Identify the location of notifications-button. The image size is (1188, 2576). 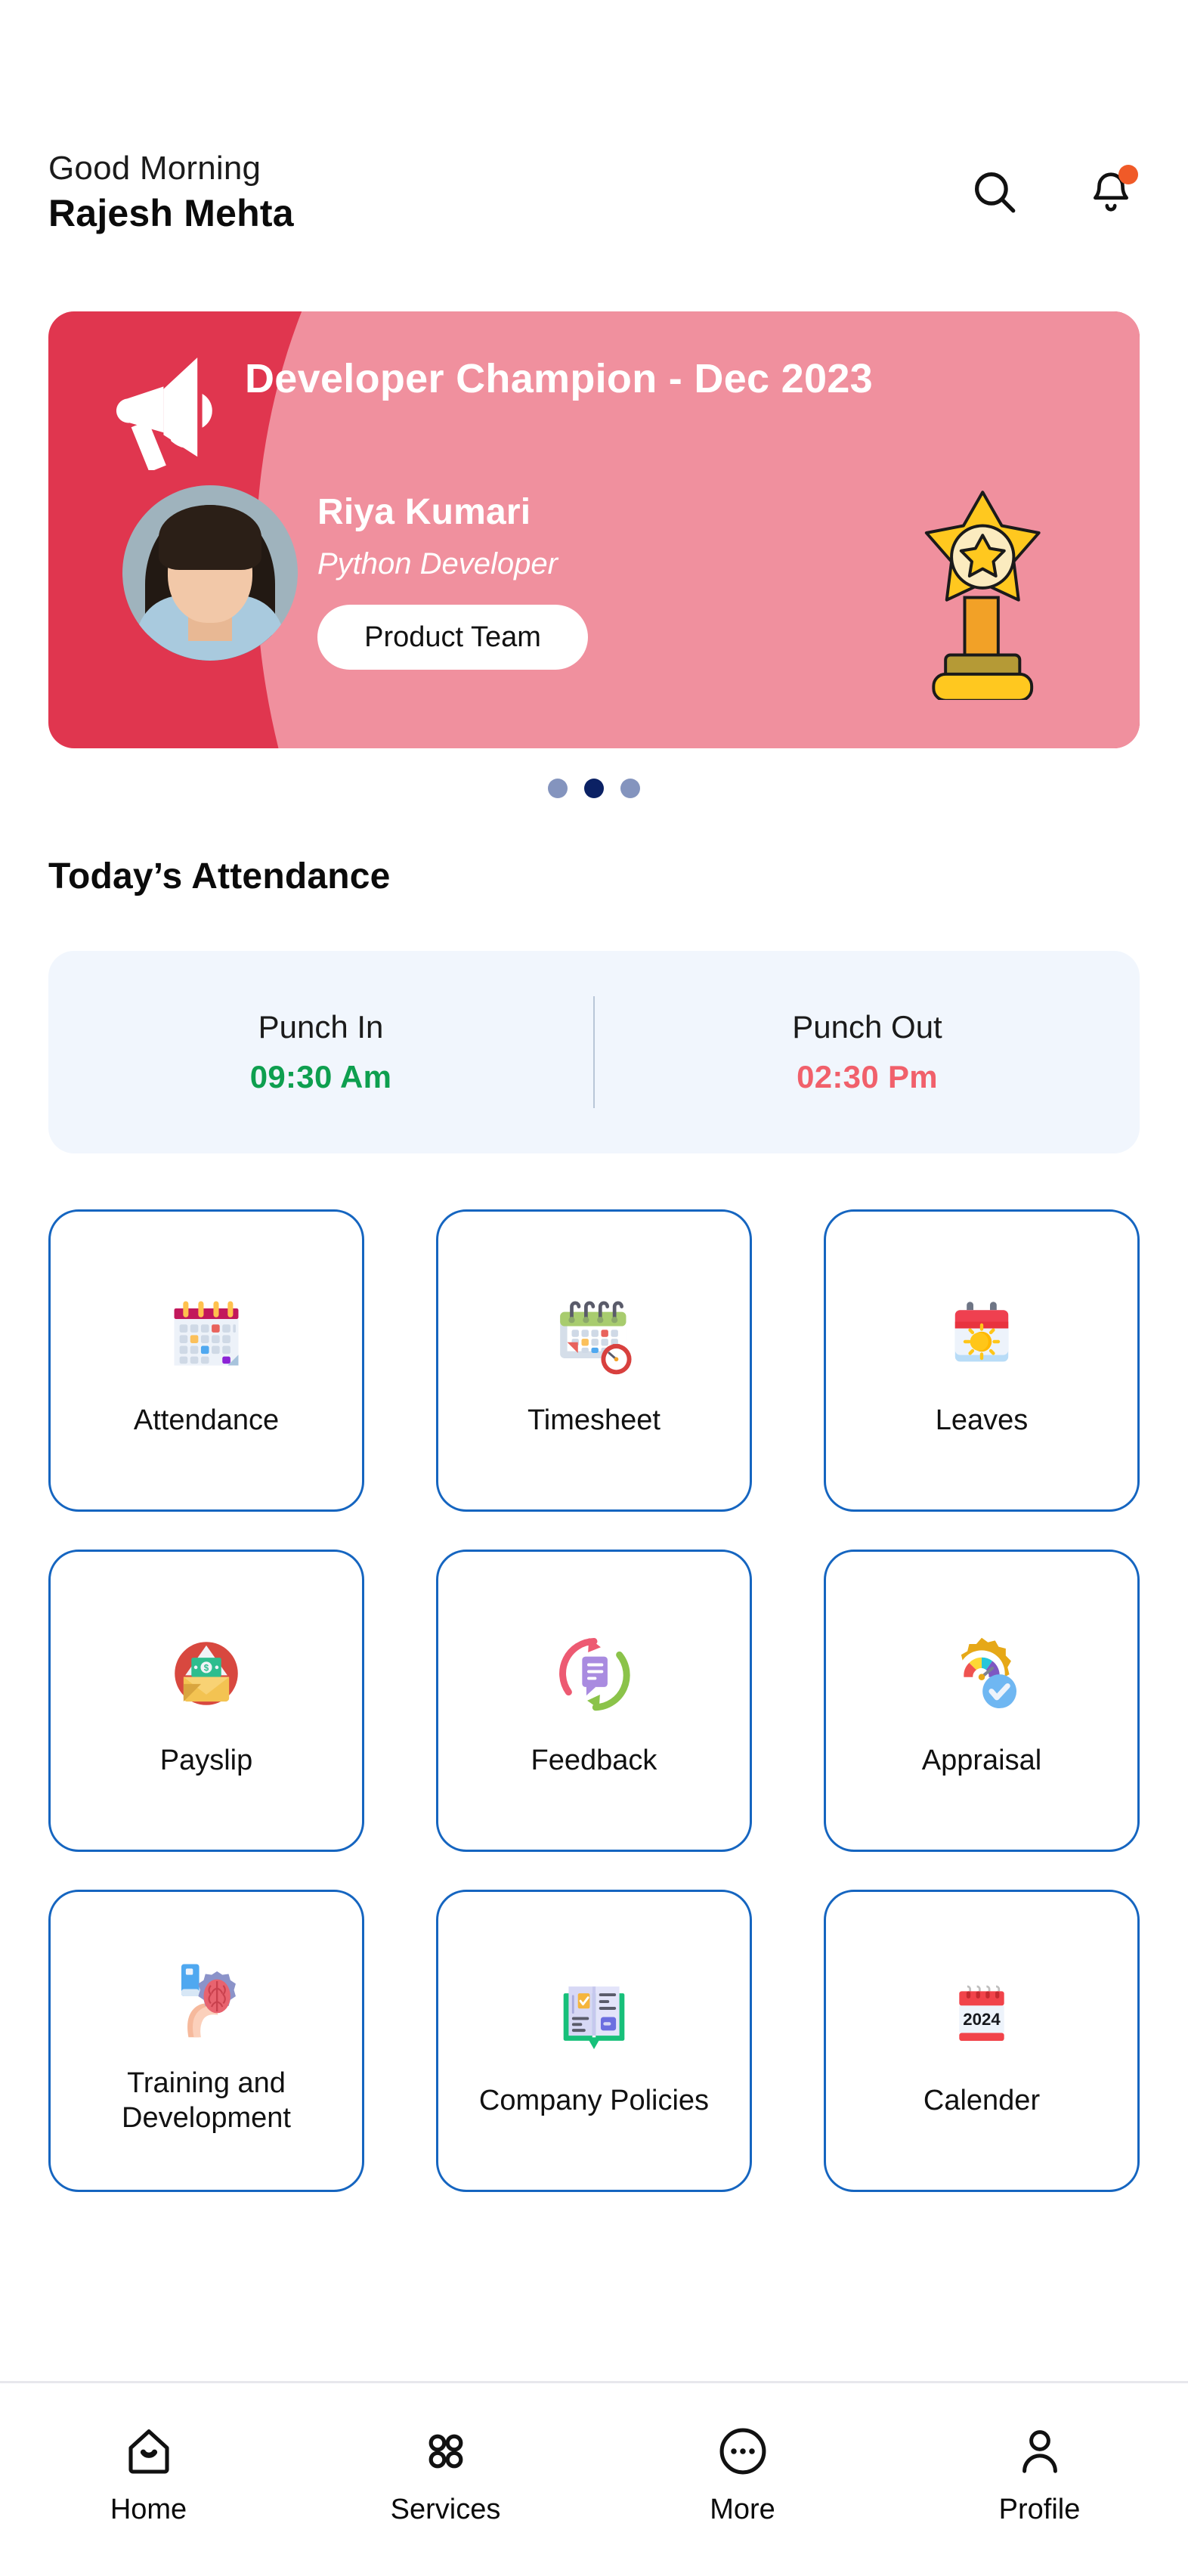
(1111, 192).